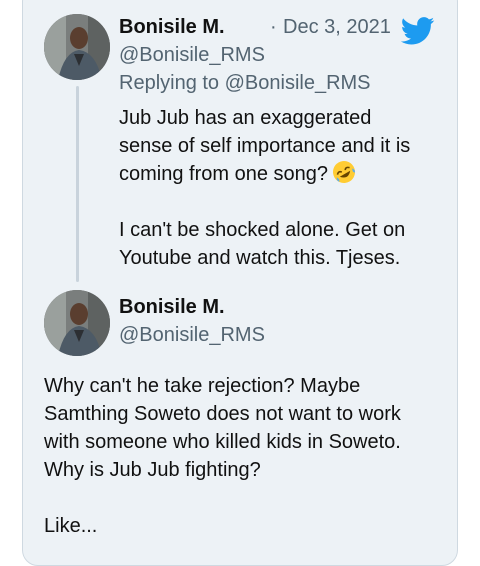 Image resolution: width=480 pixels, height=566 pixels. What do you see at coordinates (202, 386) in the screenshot?
I see `tweet-line: Why can't he take rejection? Maybe` at bounding box center [202, 386].